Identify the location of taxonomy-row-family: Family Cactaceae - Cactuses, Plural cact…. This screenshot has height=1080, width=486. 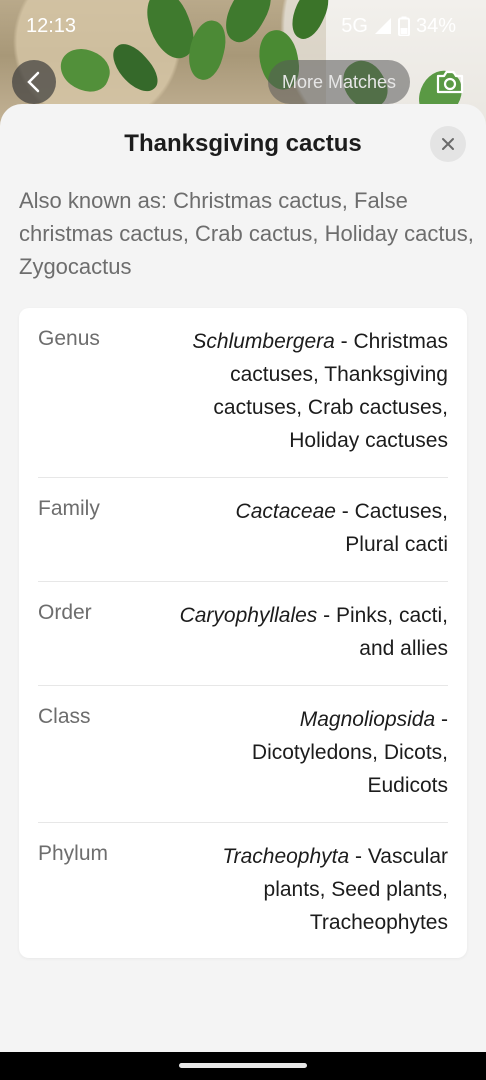
(243, 530).